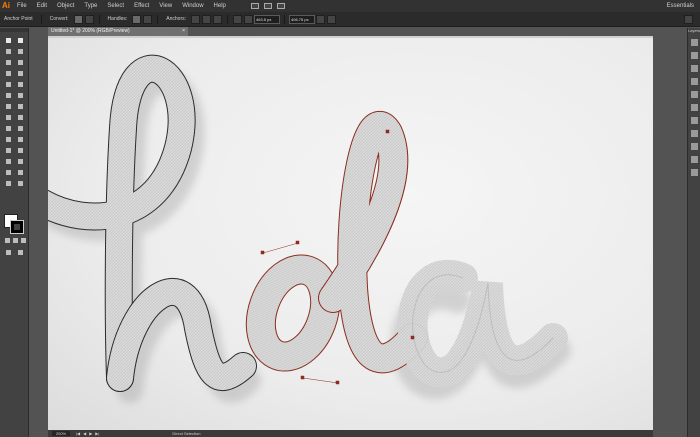 The height and width of the screenshot is (437, 700). What do you see at coordinates (302, 19) in the screenshot?
I see `y-position-field` at bounding box center [302, 19].